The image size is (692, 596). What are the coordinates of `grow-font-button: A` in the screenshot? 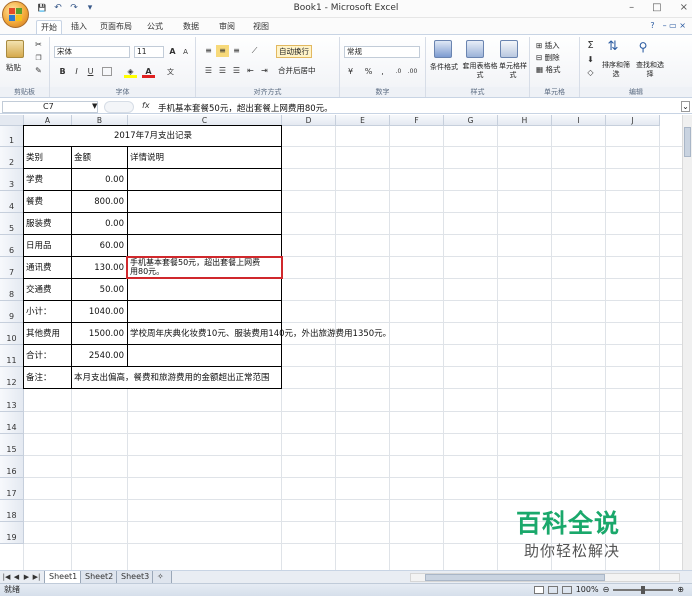 It's located at (172, 52).